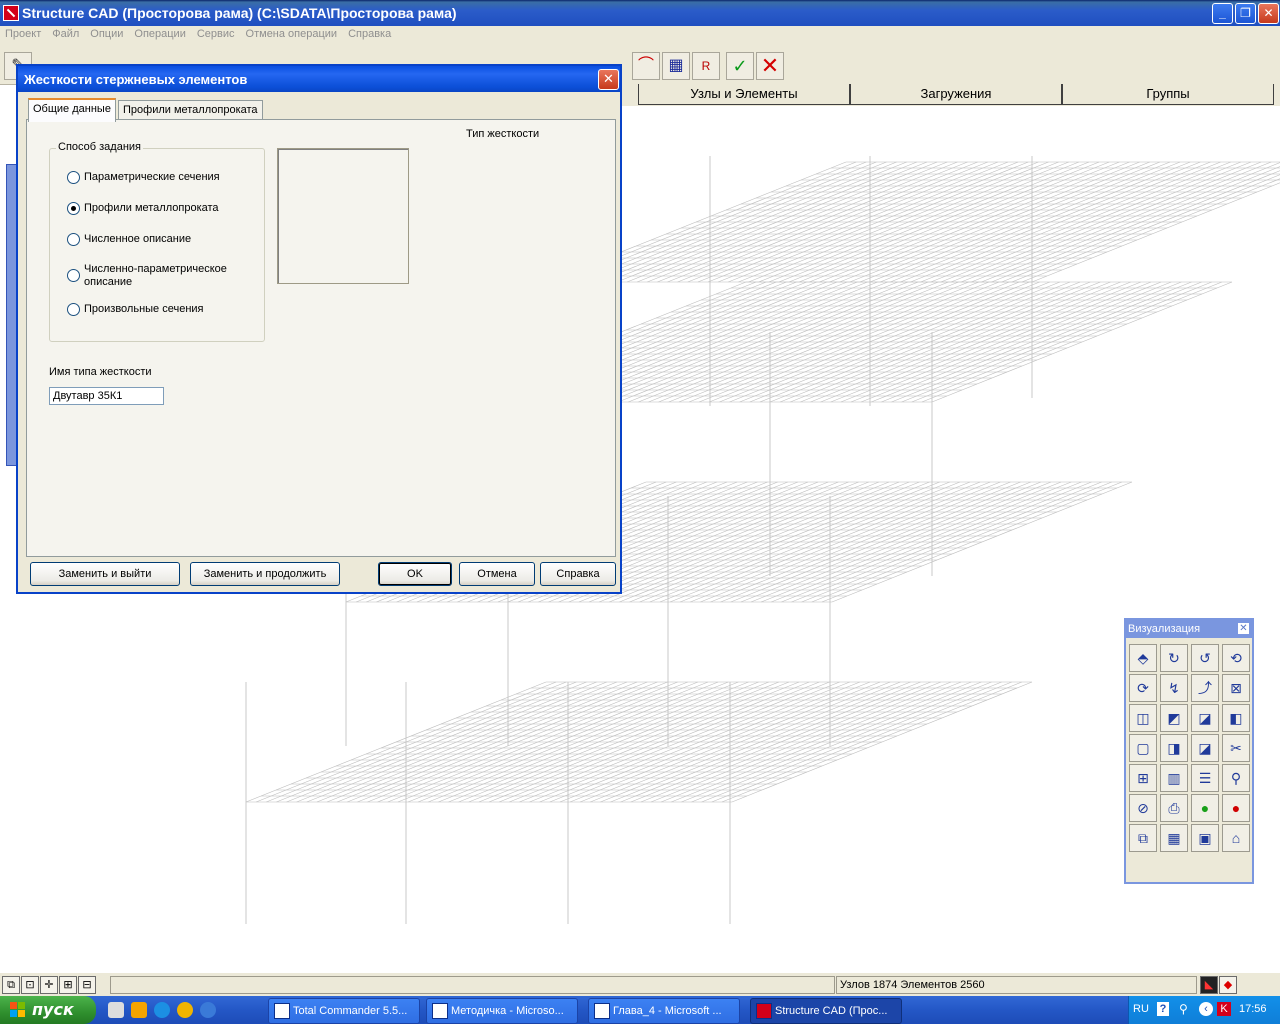 This screenshot has width=1280, height=1024. What do you see at coordinates (472, 985) in the screenshot?
I see `status-message` at bounding box center [472, 985].